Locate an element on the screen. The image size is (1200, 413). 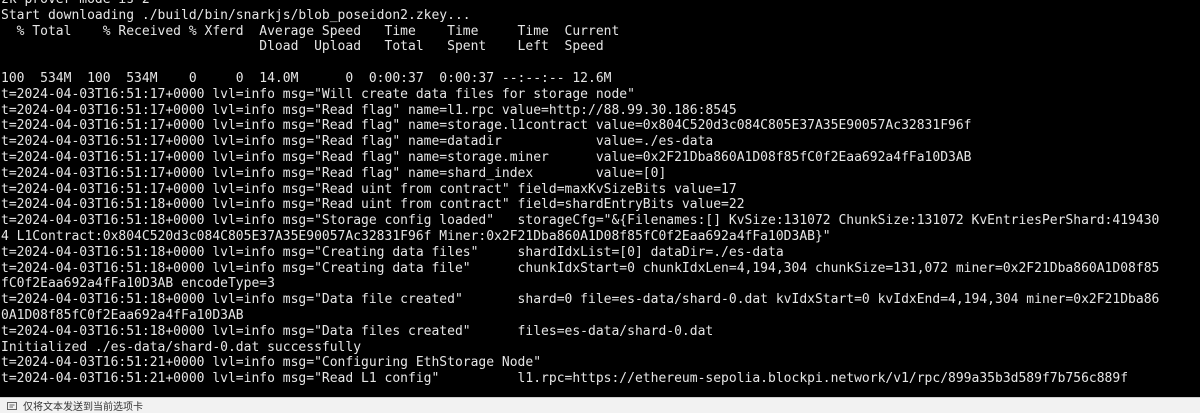
send-to-current-tab-label: 仅将文本发送到当前选项卡 is located at coordinates (83, 407).